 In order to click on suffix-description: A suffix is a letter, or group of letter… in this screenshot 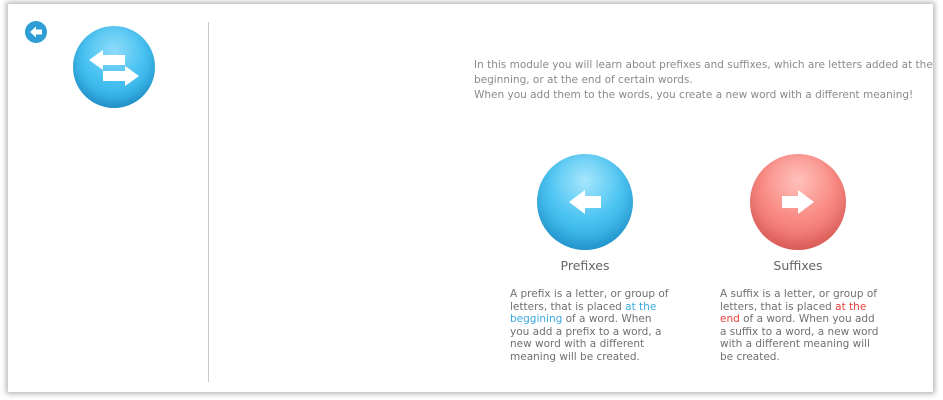, I will do `click(800, 325)`.